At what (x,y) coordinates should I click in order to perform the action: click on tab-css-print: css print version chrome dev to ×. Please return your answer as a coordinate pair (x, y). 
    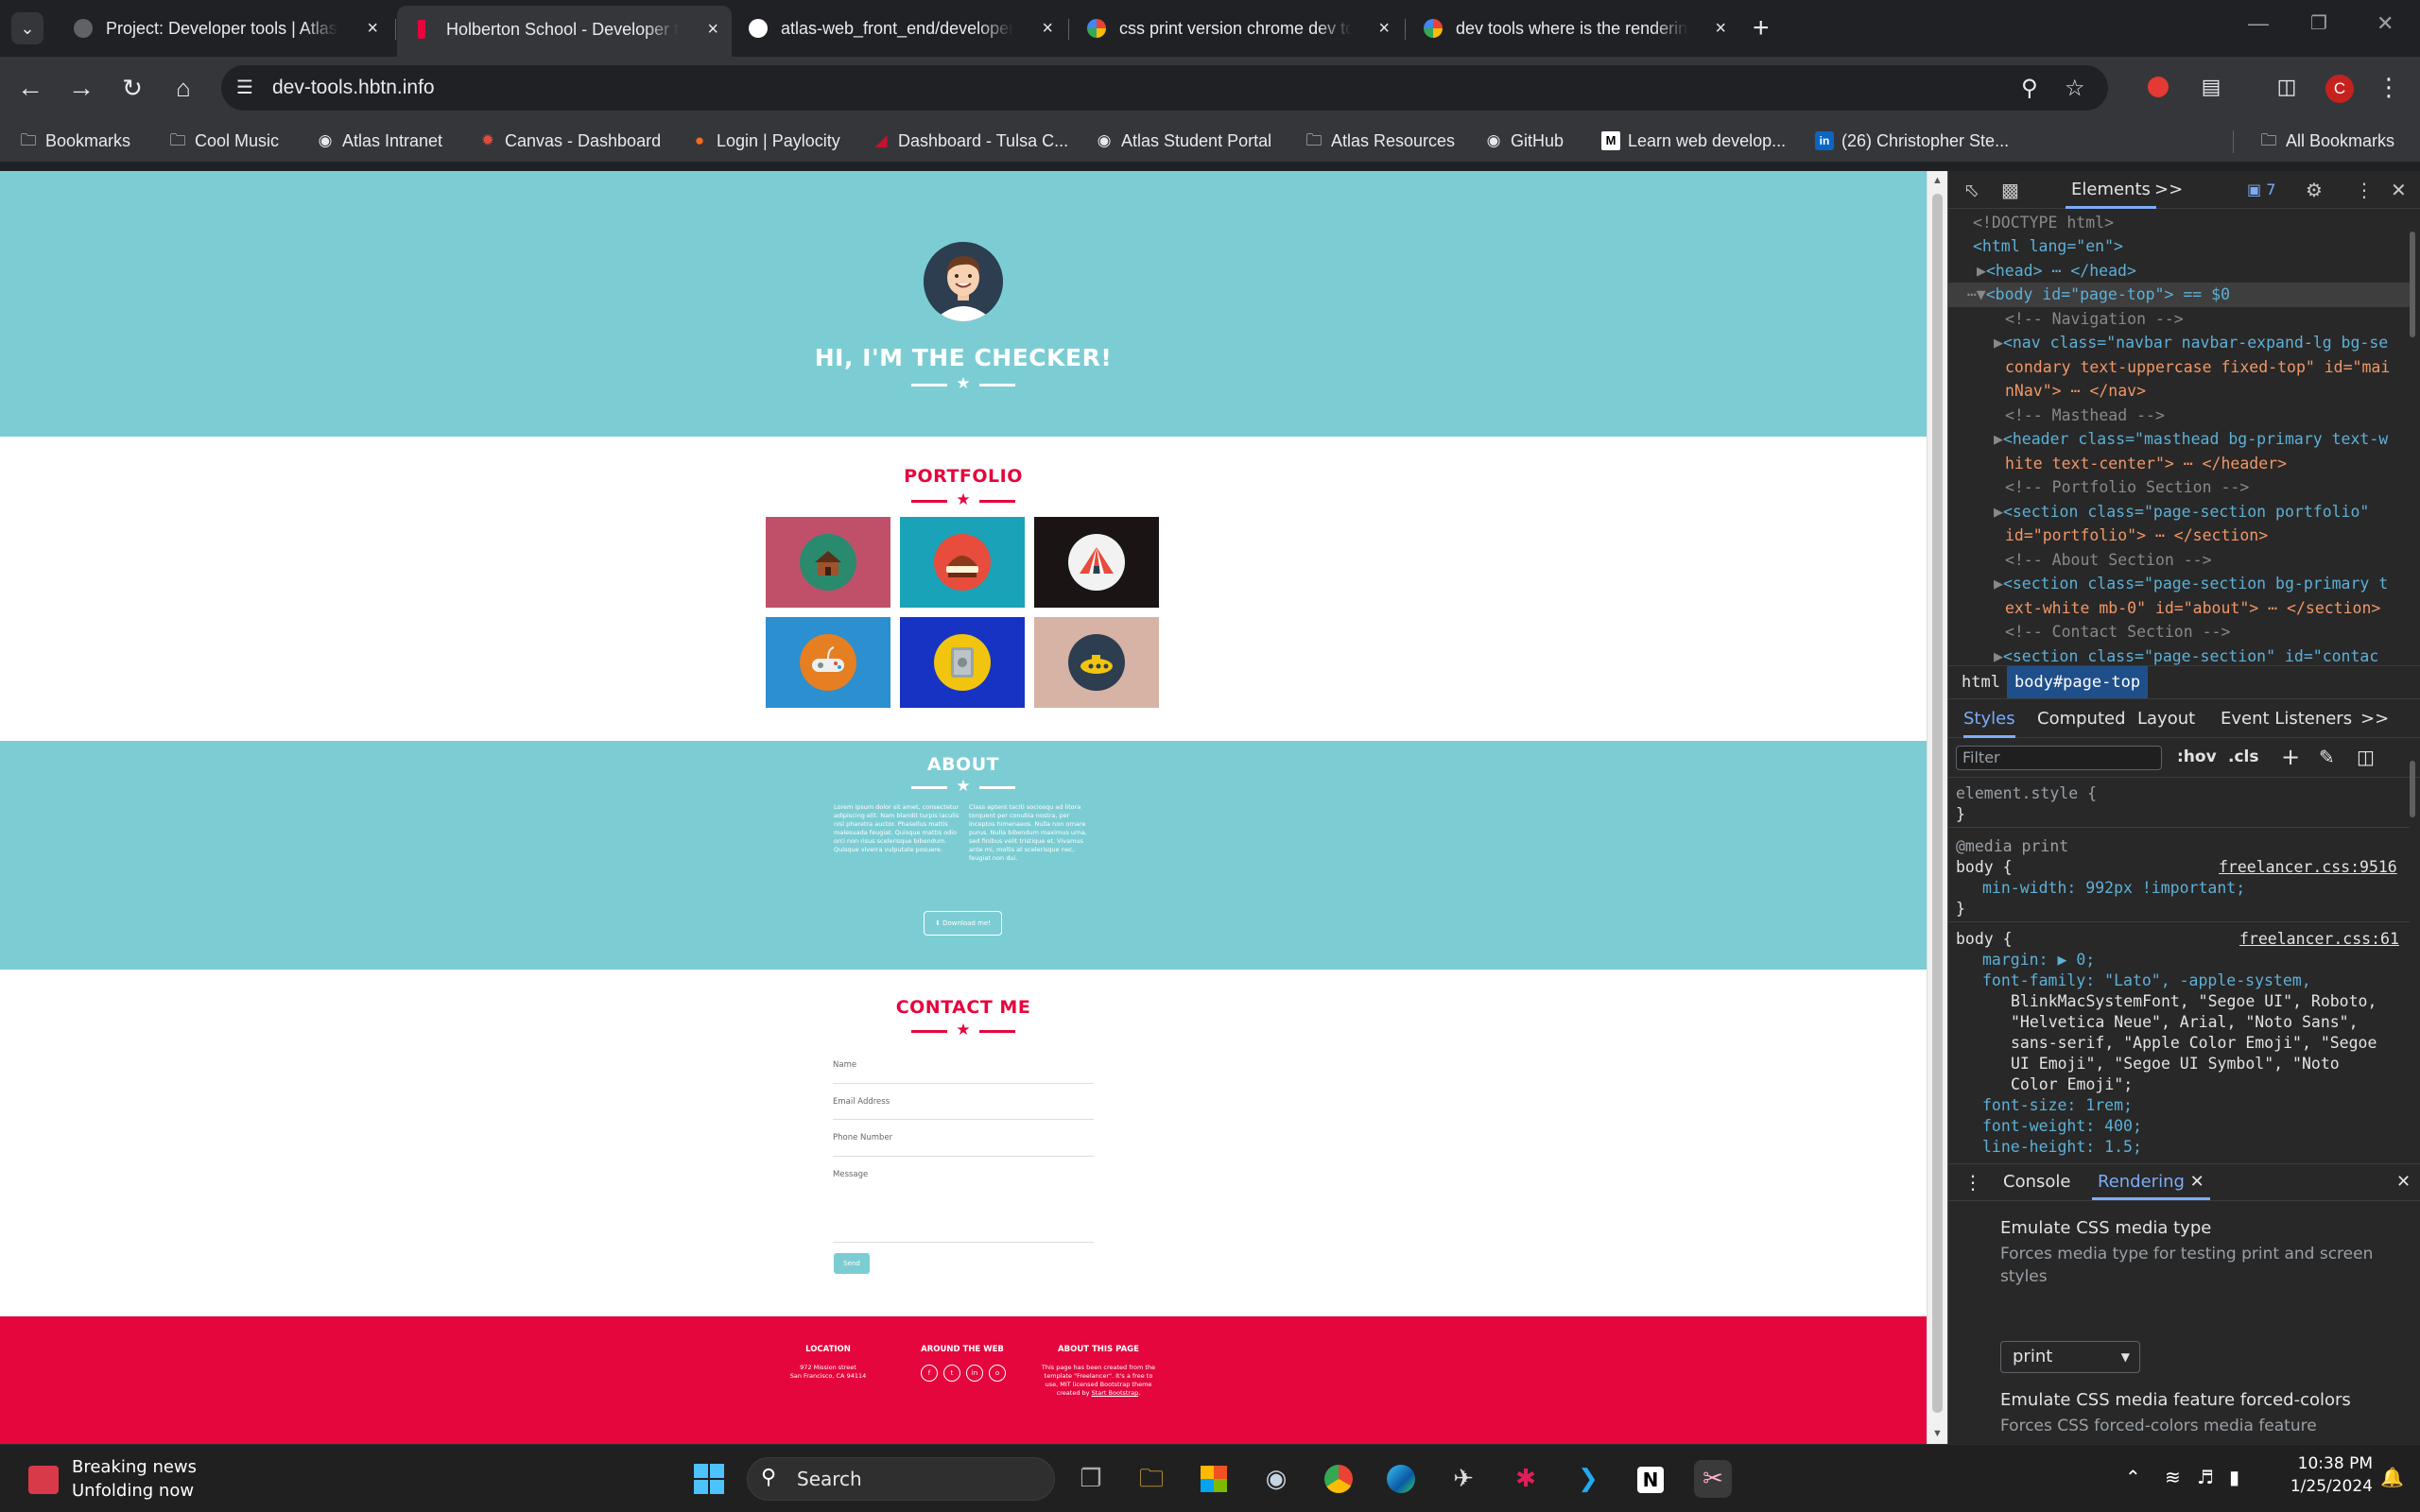
    Looking at the image, I should click on (1236, 28).